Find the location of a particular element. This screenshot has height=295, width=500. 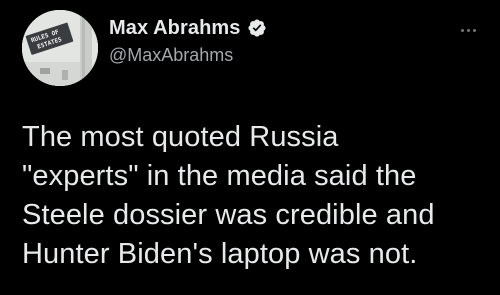

tweet-text-line: The most quoted Russia is located at coordinates (180, 137).